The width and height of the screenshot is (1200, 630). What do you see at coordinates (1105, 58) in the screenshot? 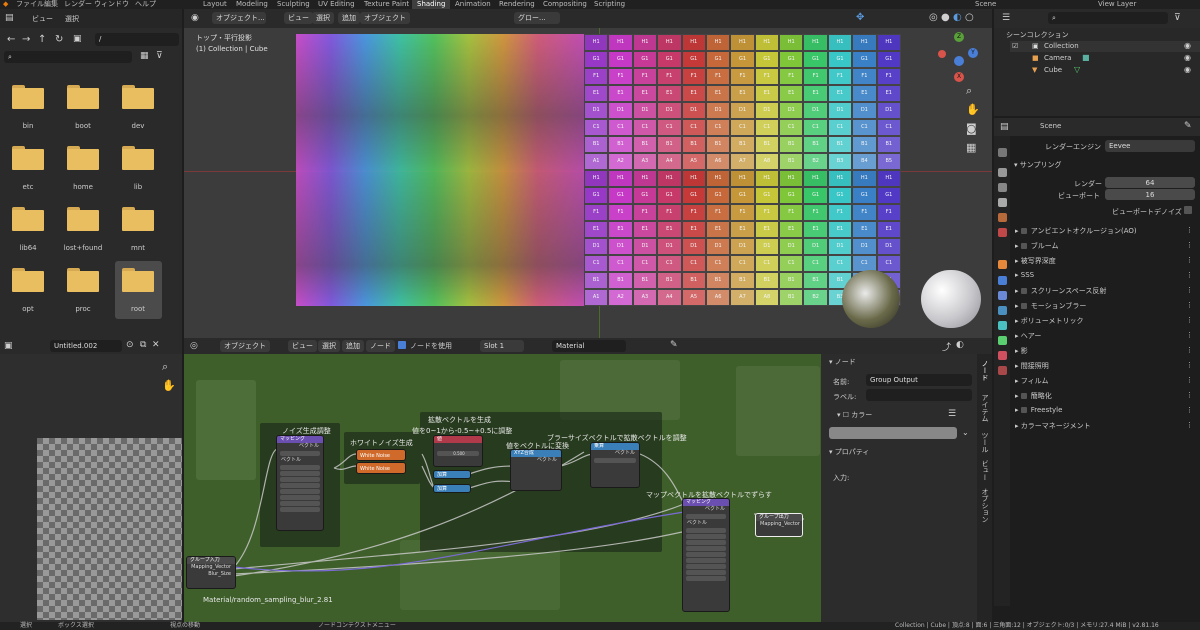
I see `outliner-row-camera: ■ Camera ■ ◉` at bounding box center [1105, 58].